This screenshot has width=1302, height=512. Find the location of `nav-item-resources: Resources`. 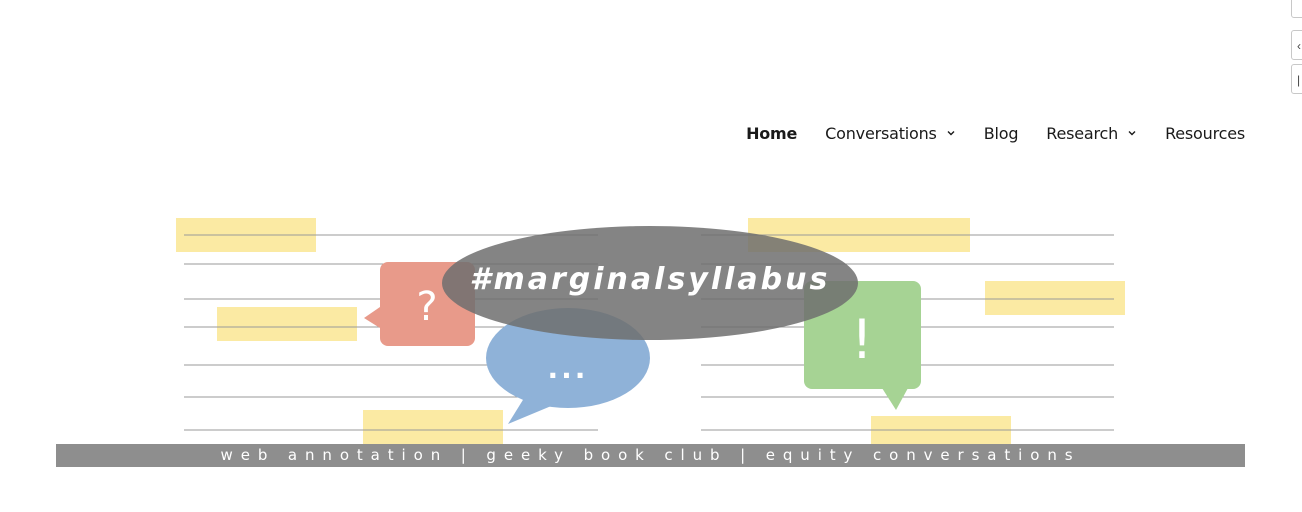

nav-item-resources: Resources is located at coordinates (1205, 133).